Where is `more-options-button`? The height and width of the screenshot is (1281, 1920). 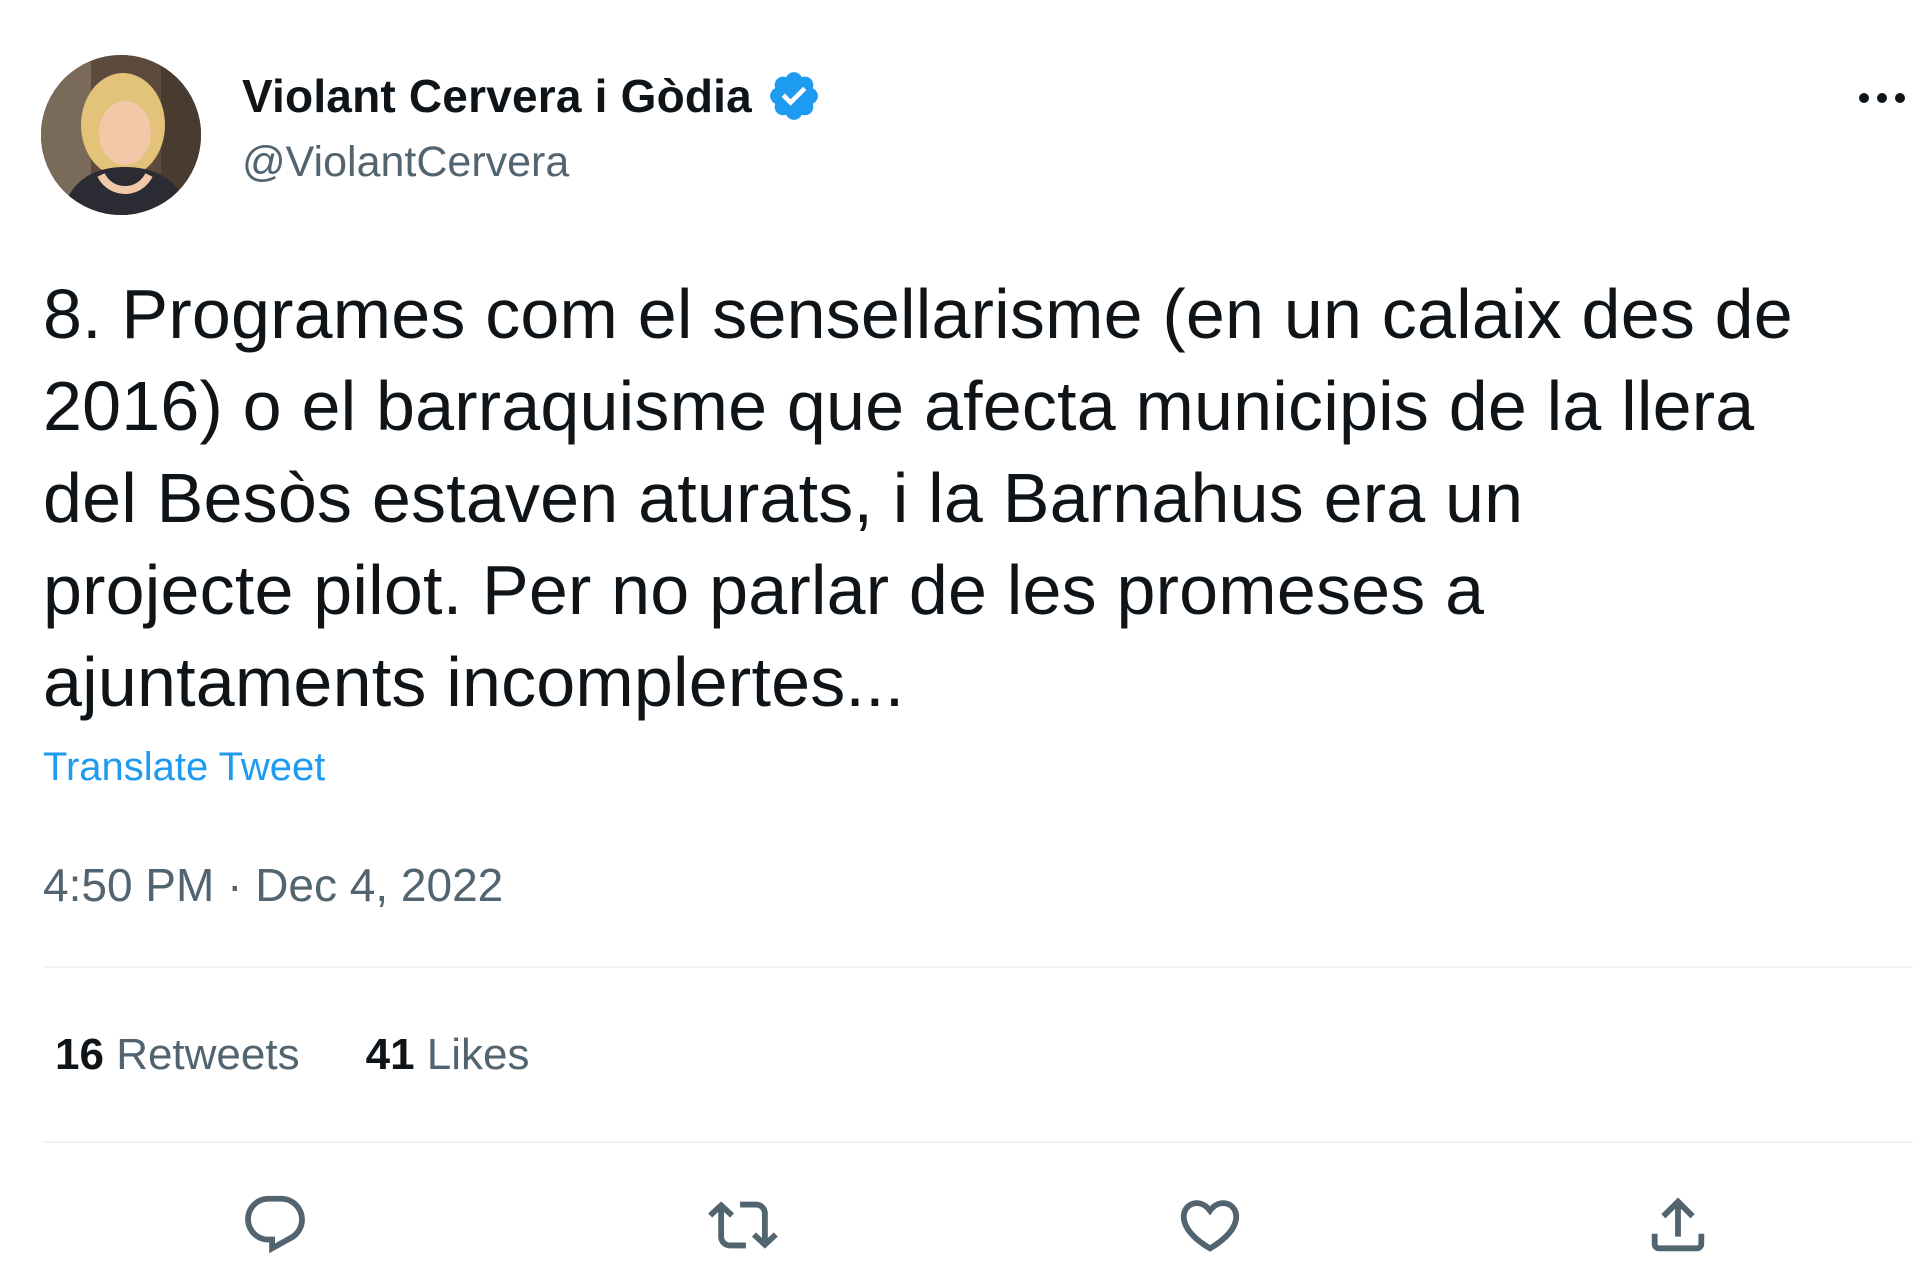 more-options-button is located at coordinates (1882, 98).